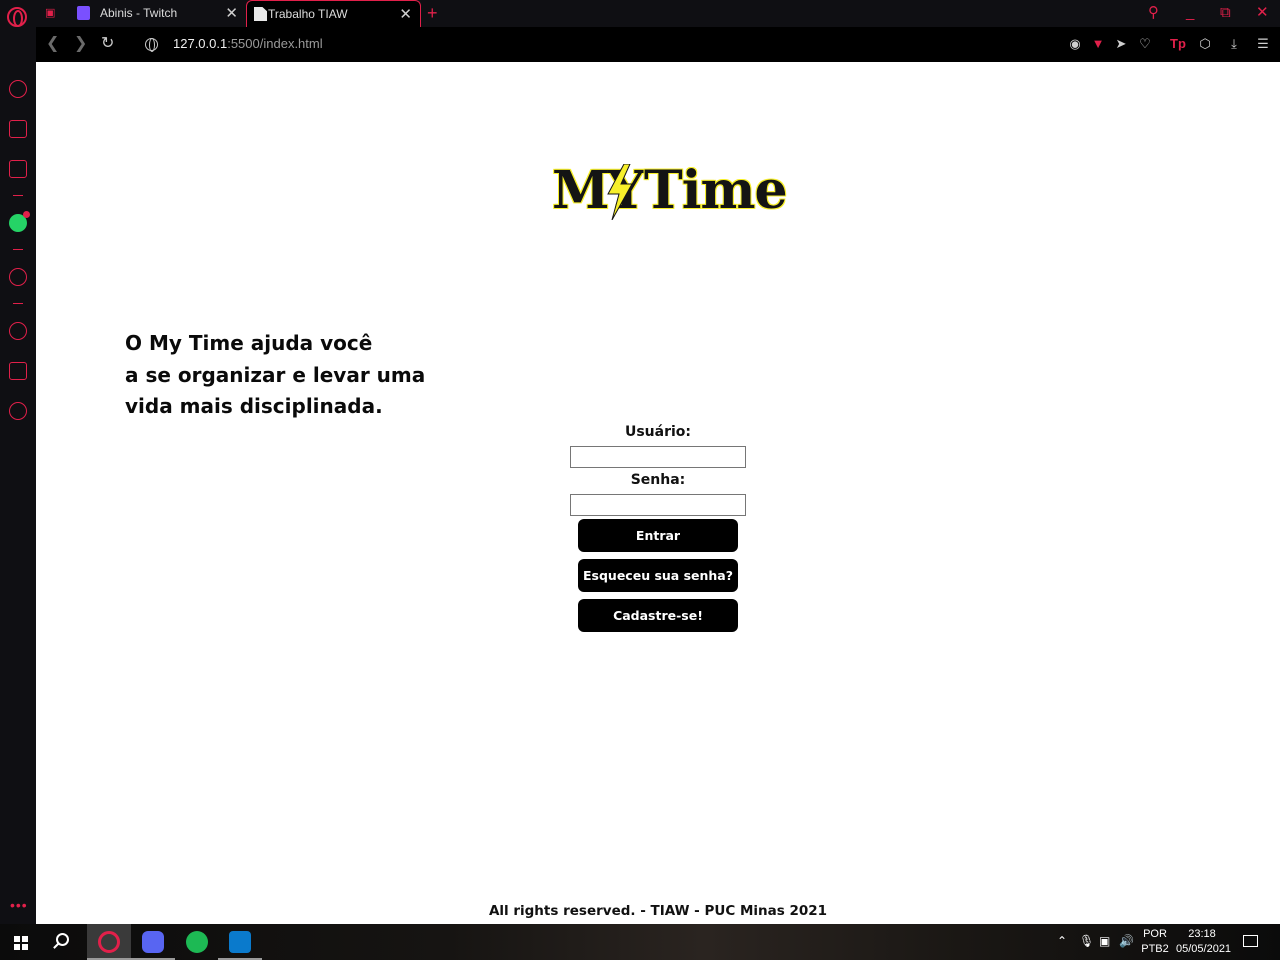 The height and width of the screenshot is (960, 1280). What do you see at coordinates (18, 493) in the screenshot?
I see `opera-sidebar: •••` at bounding box center [18, 493].